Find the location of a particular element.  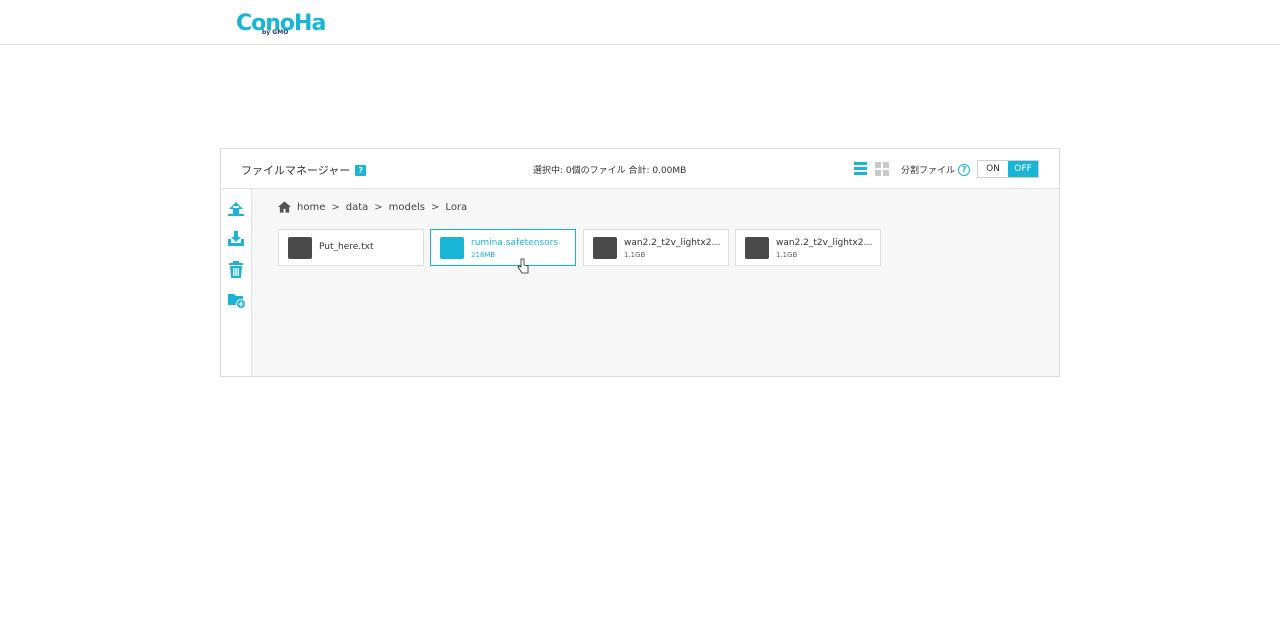

breadcrumb-data: data is located at coordinates (357, 207).